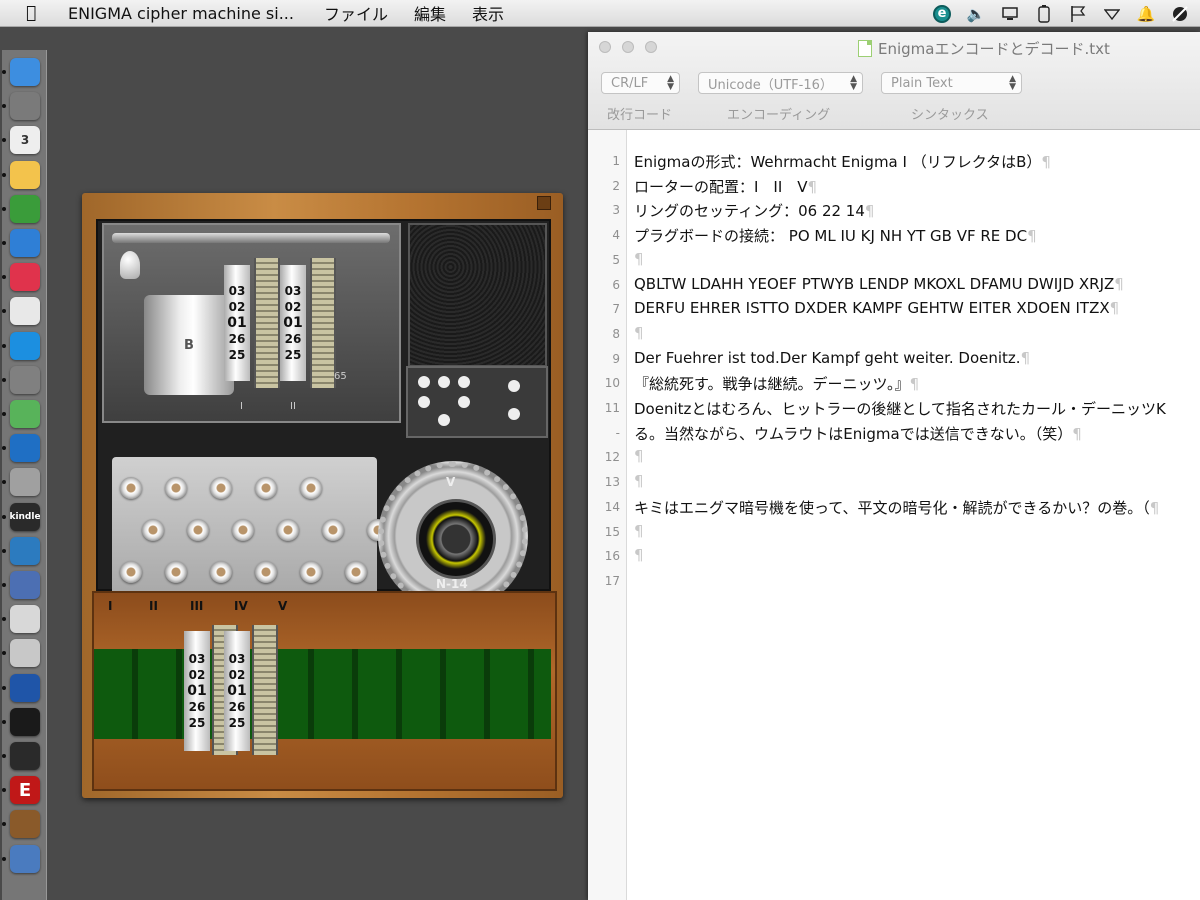 The height and width of the screenshot is (900, 1200). Describe the element at coordinates (430, 13) in the screenshot. I see `menu-edit: 編集` at that location.